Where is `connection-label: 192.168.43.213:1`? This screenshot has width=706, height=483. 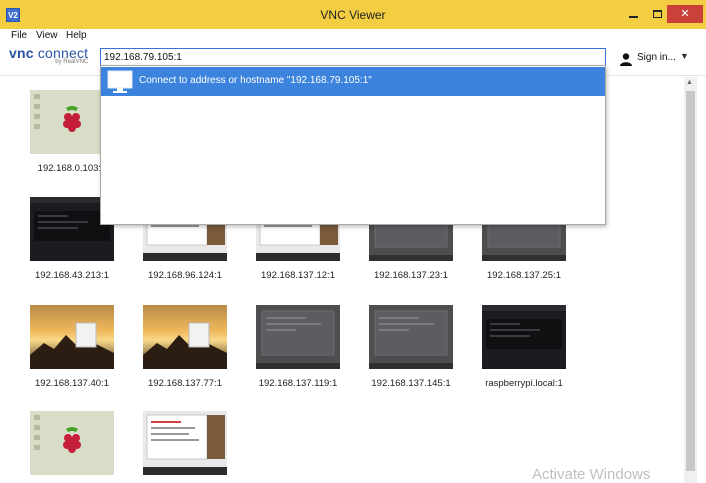 connection-label: 192.168.43.213:1 is located at coordinates (72, 275).